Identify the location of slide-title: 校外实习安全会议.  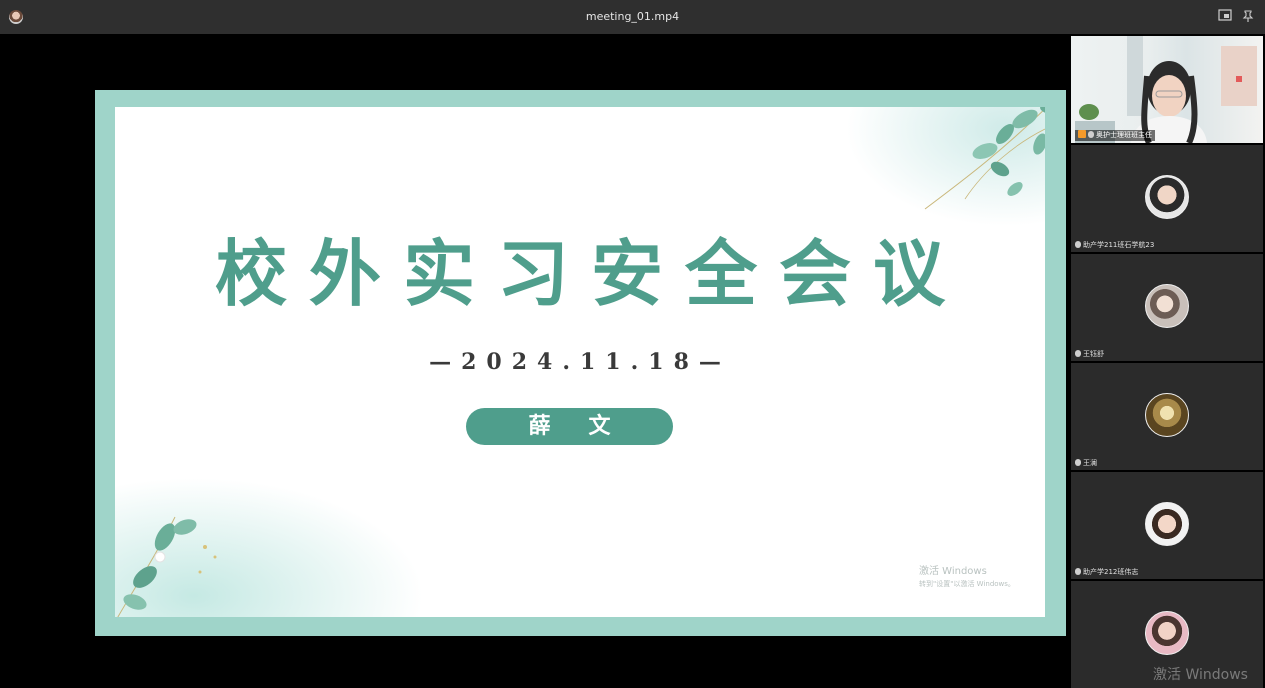
(590, 273).